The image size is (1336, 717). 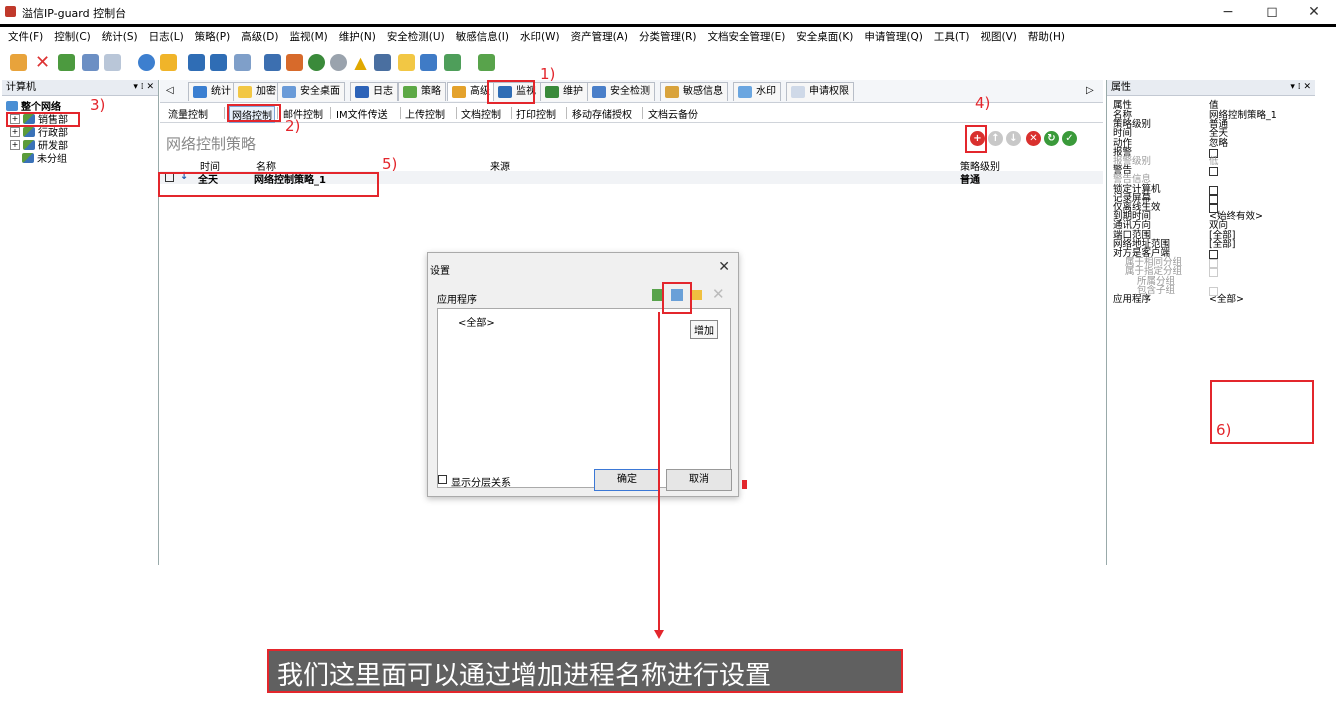 I want to click on subtab-upload: 上传控制, so click(x=425, y=113).